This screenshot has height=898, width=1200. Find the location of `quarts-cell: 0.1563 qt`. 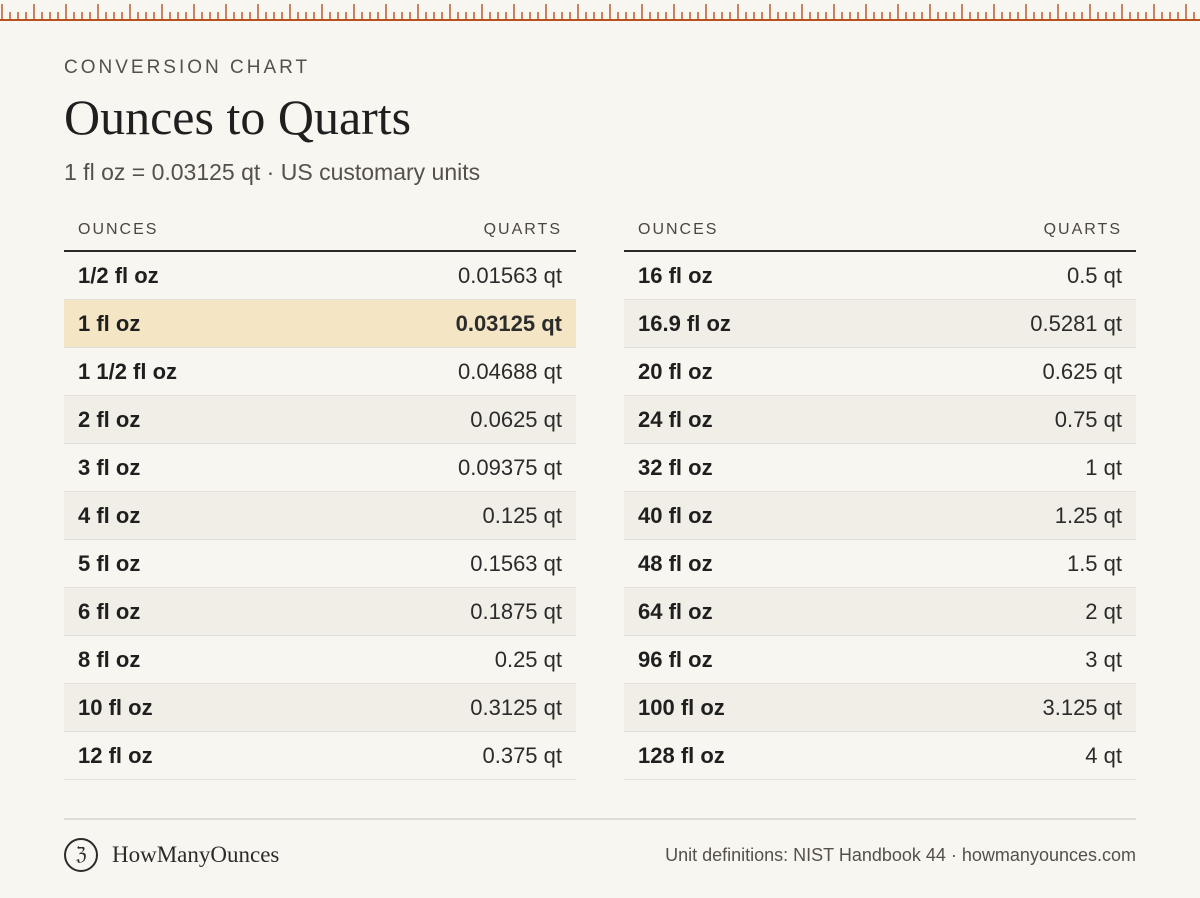

quarts-cell: 0.1563 qt is located at coordinates (516, 563).